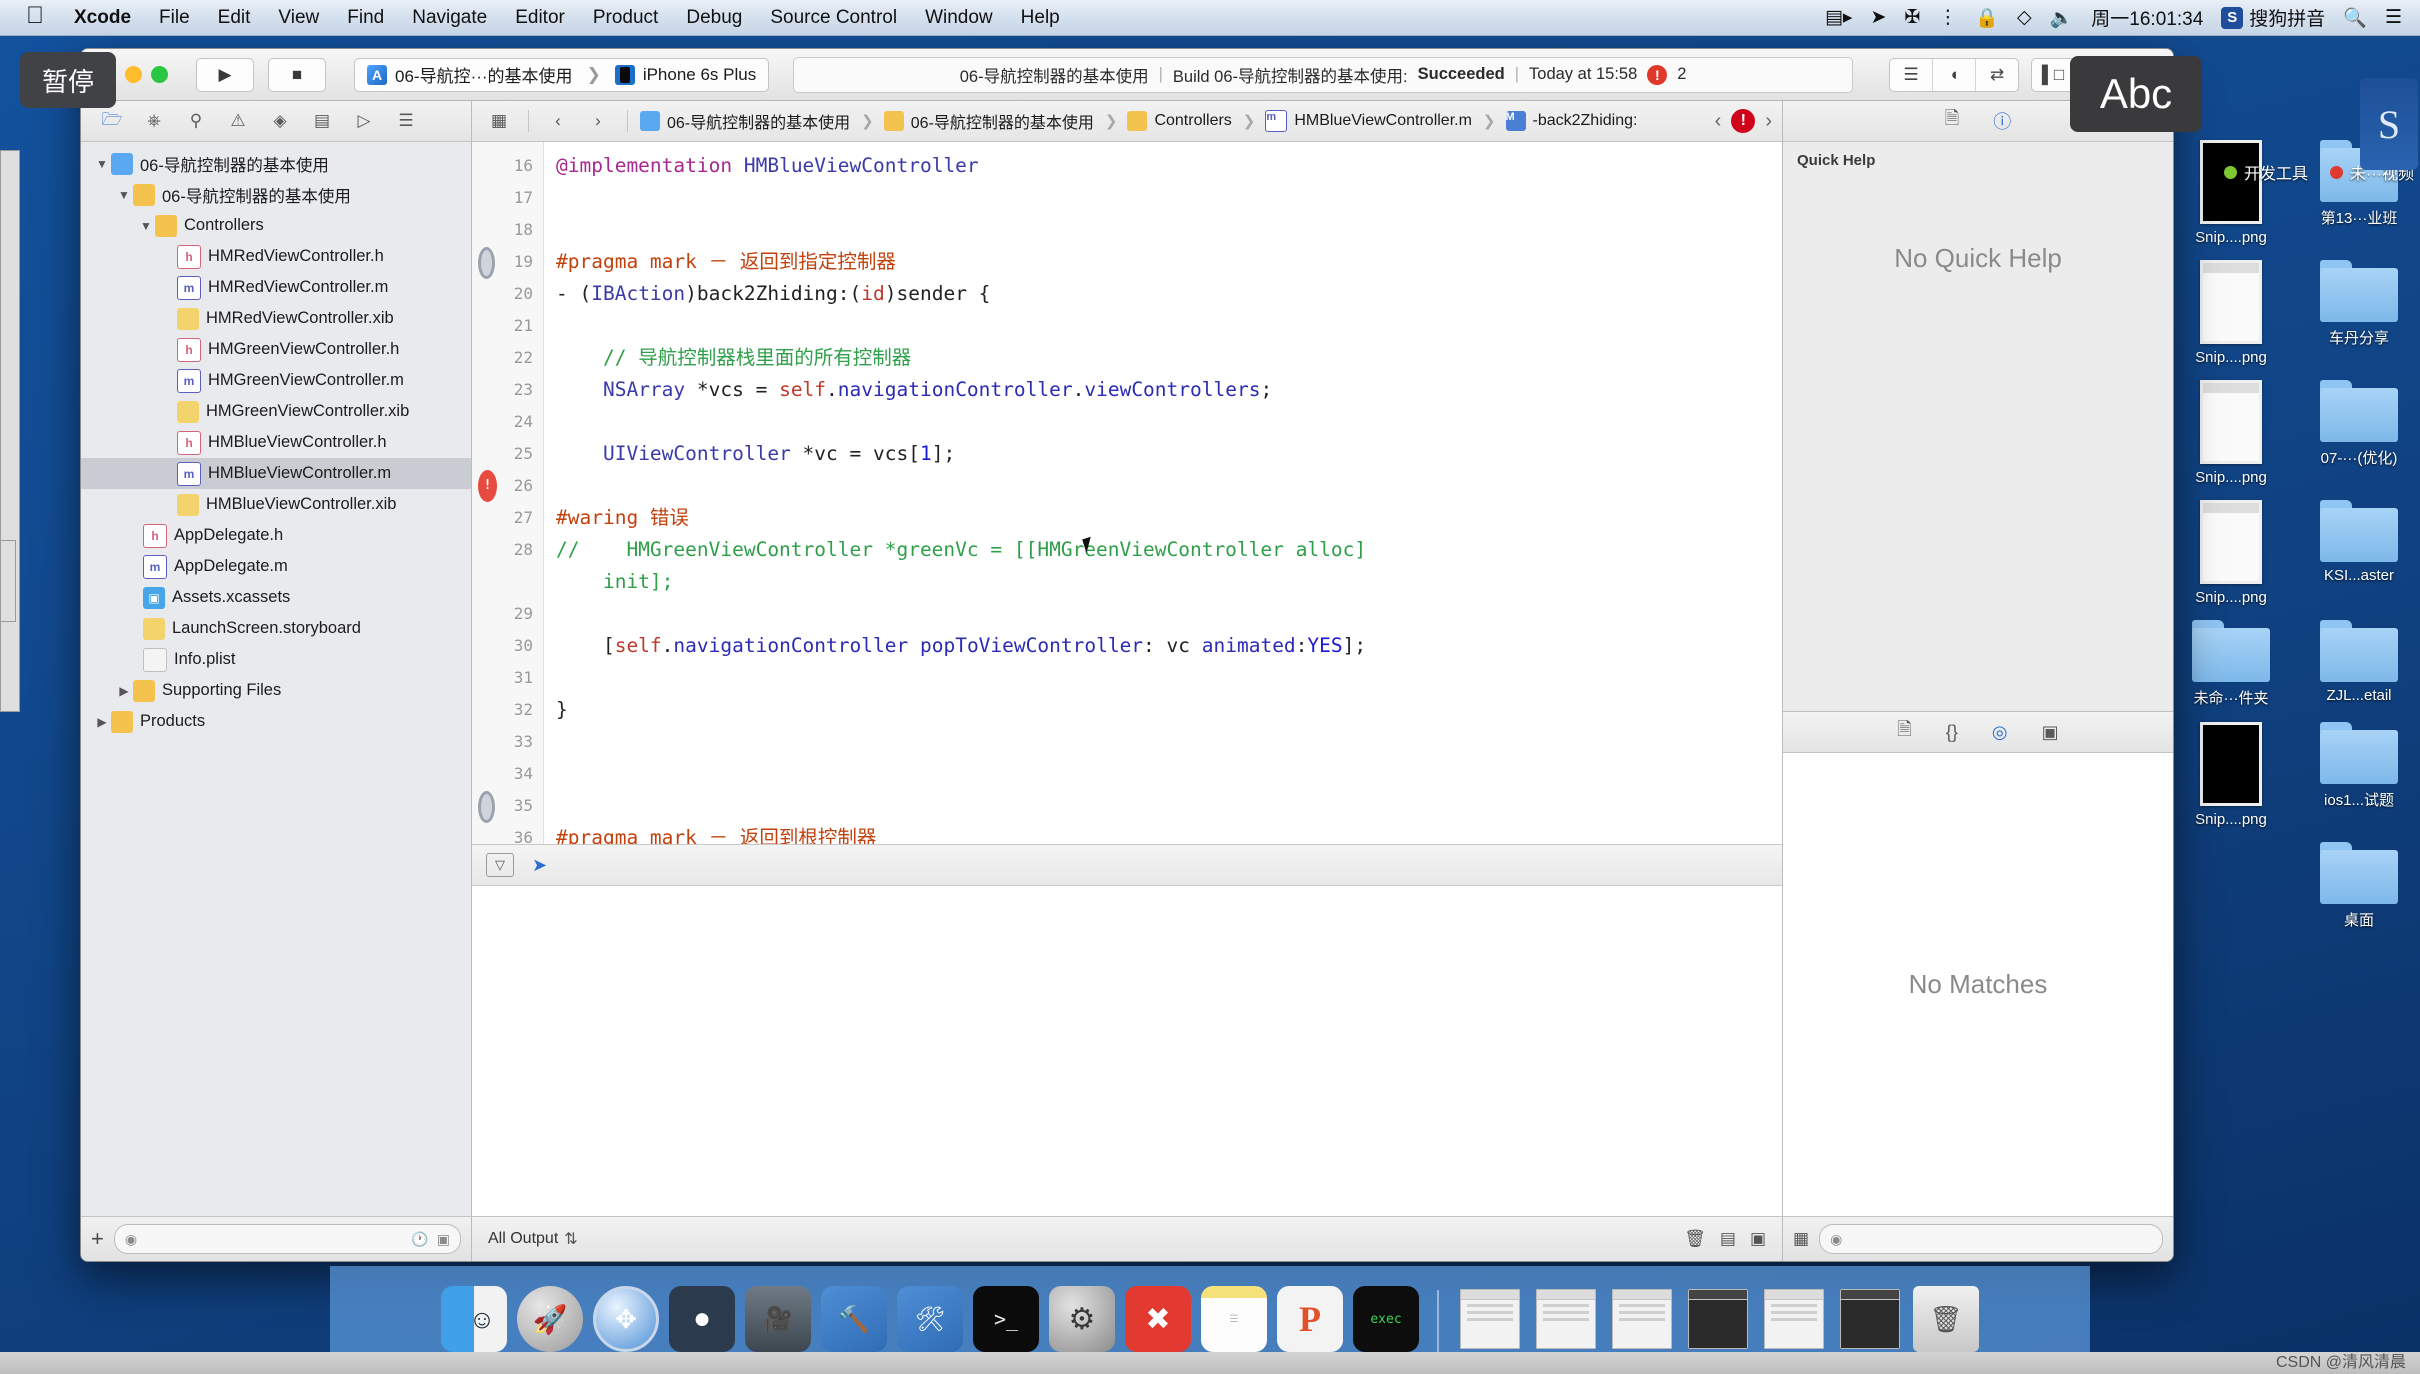  What do you see at coordinates (1952, 121) in the screenshot?
I see `file-inspector-tab: 🗎` at bounding box center [1952, 121].